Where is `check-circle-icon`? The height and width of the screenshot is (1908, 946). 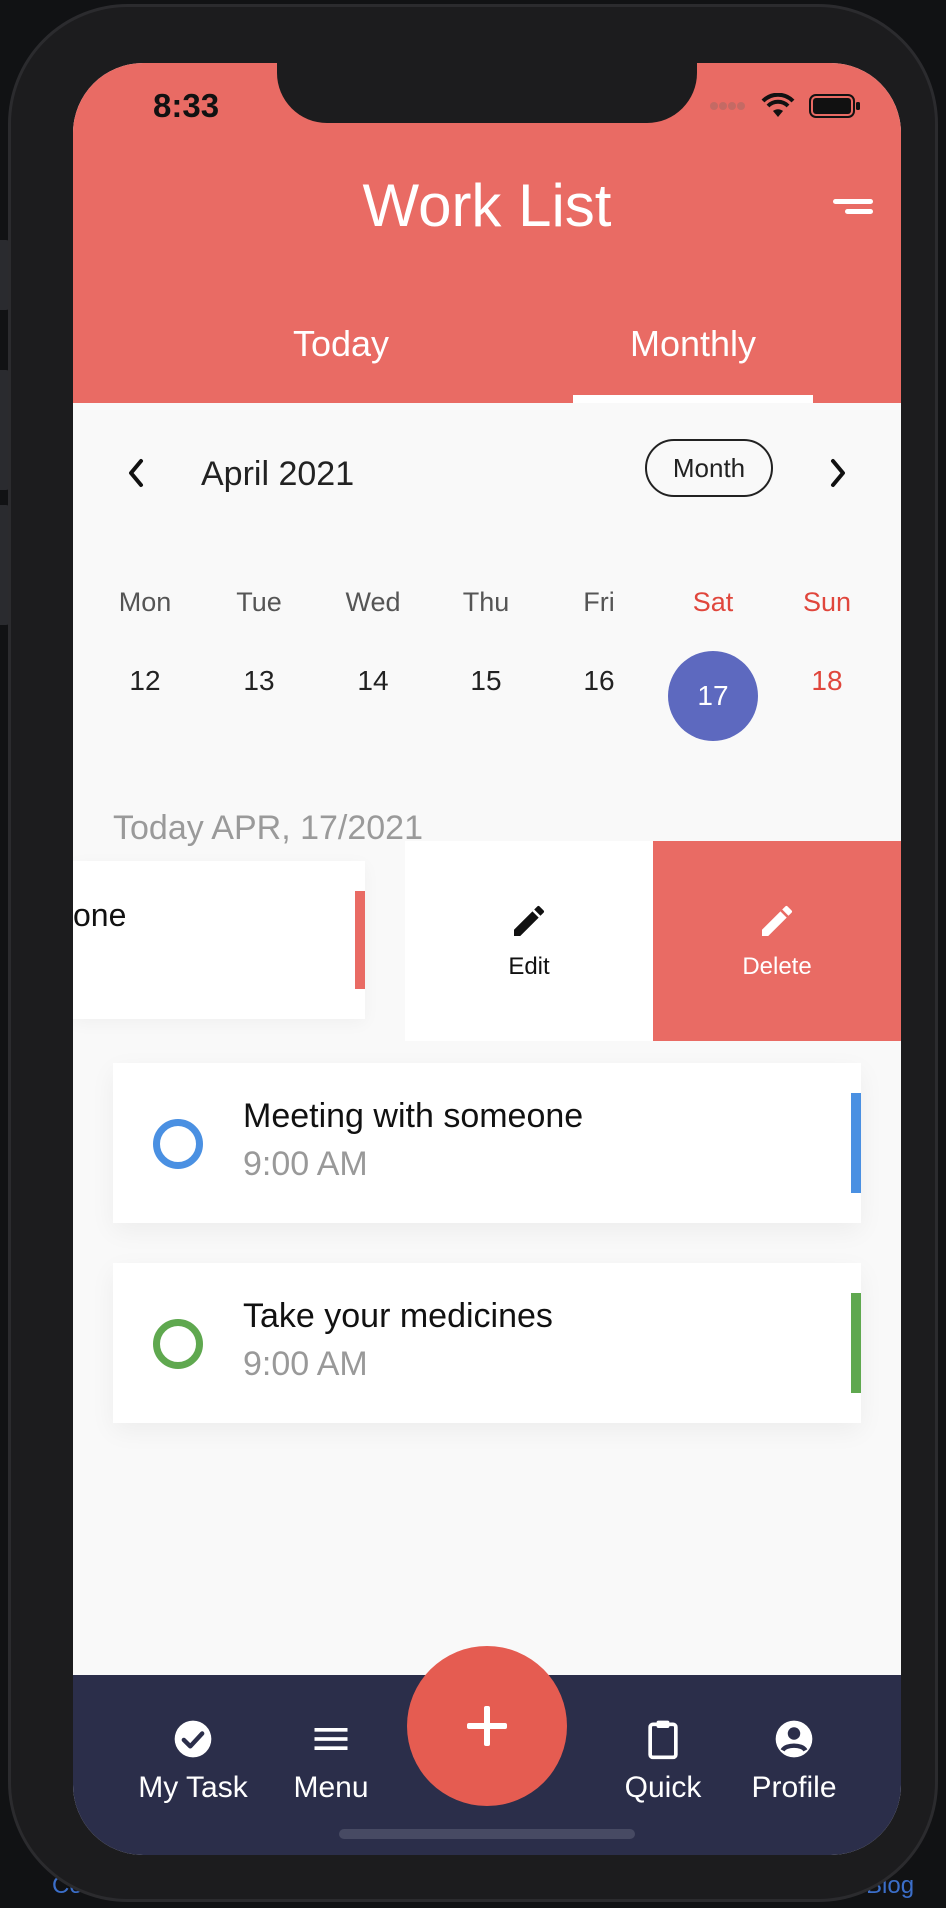 check-circle-icon is located at coordinates (193, 1739).